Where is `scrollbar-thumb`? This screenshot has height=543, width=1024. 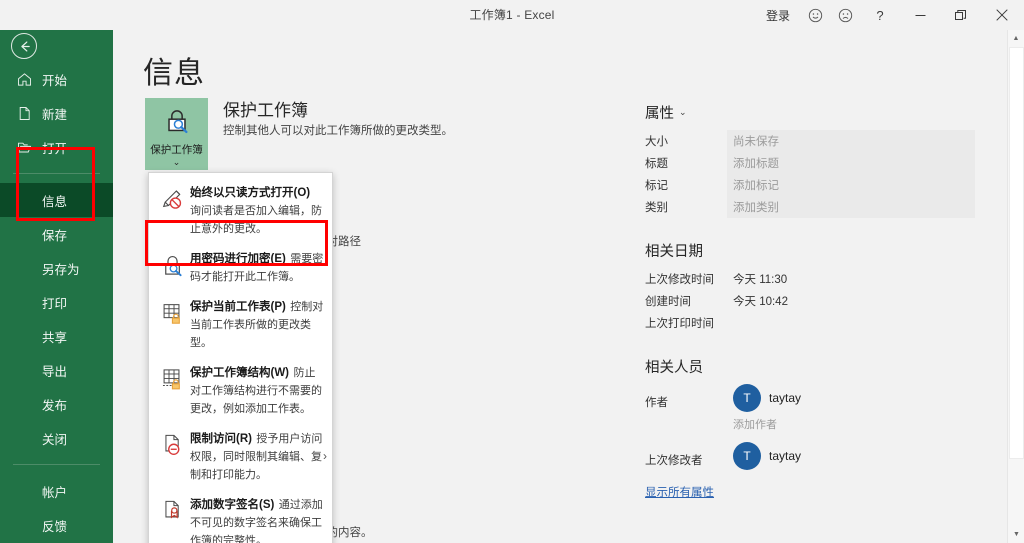
scrollbar-thumb is located at coordinates (1016, 253).